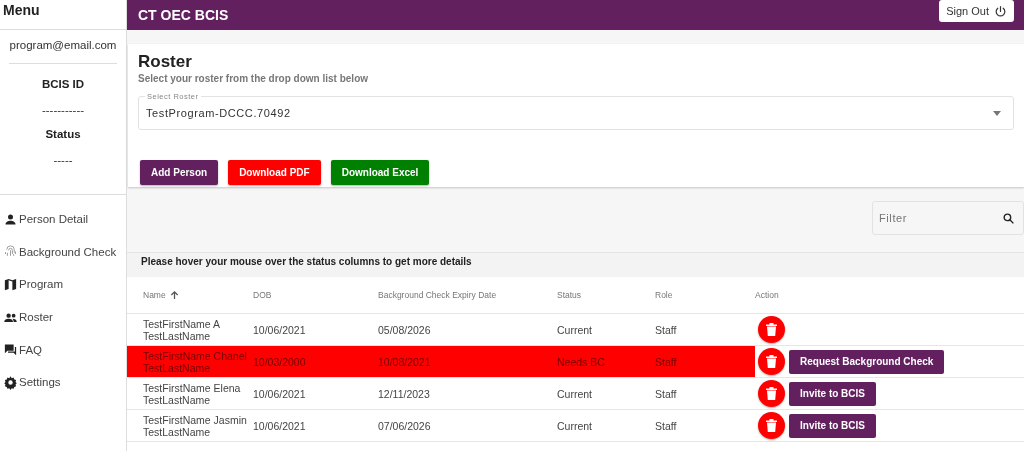 The image size is (1024, 451). What do you see at coordinates (63, 349) in the screenshot?
I see `nav-item: FAQ` at bounding box center [63, 349].